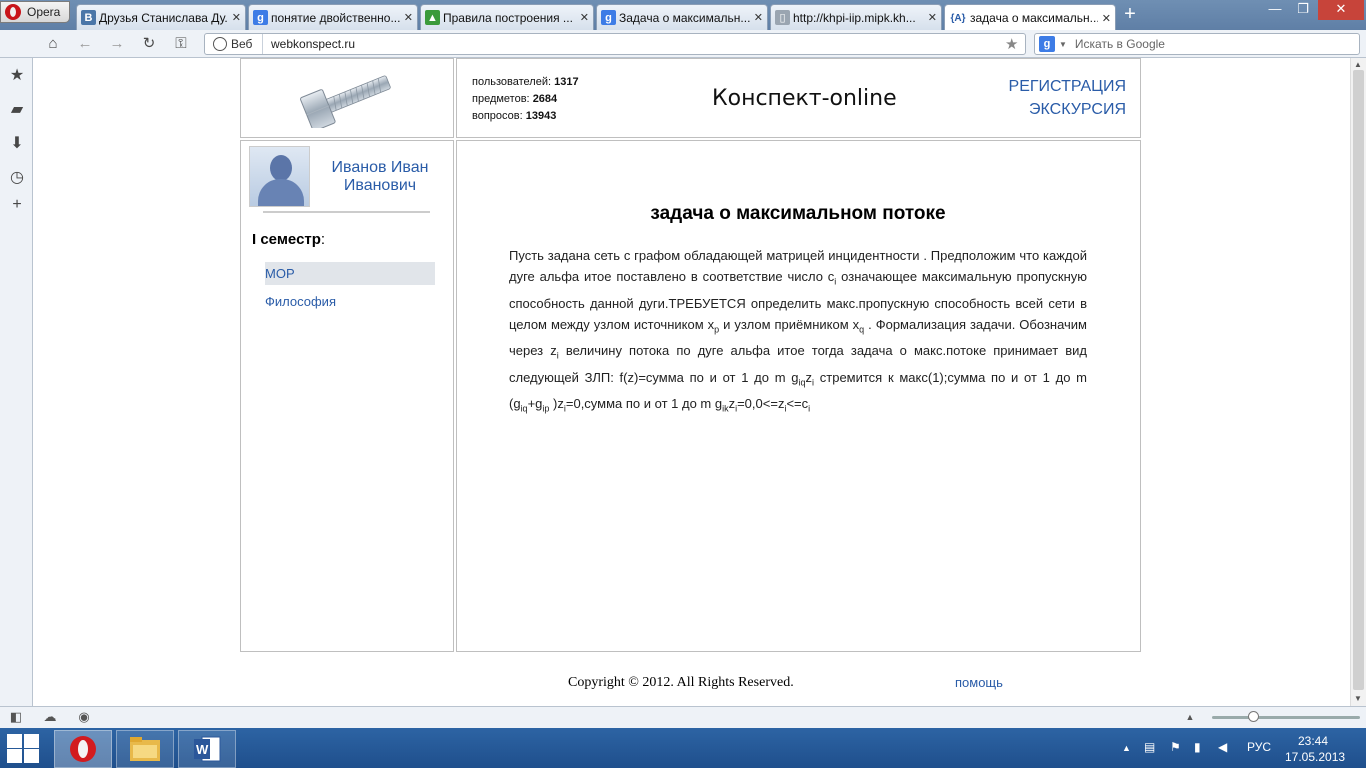 This screenshot has height=768, width=1366. Describe the element at coordinates (856, 17) in the screenshot. I see `tab-khpi: ▯ http://khpi-iip.mipk.kh... ✕` at that location.